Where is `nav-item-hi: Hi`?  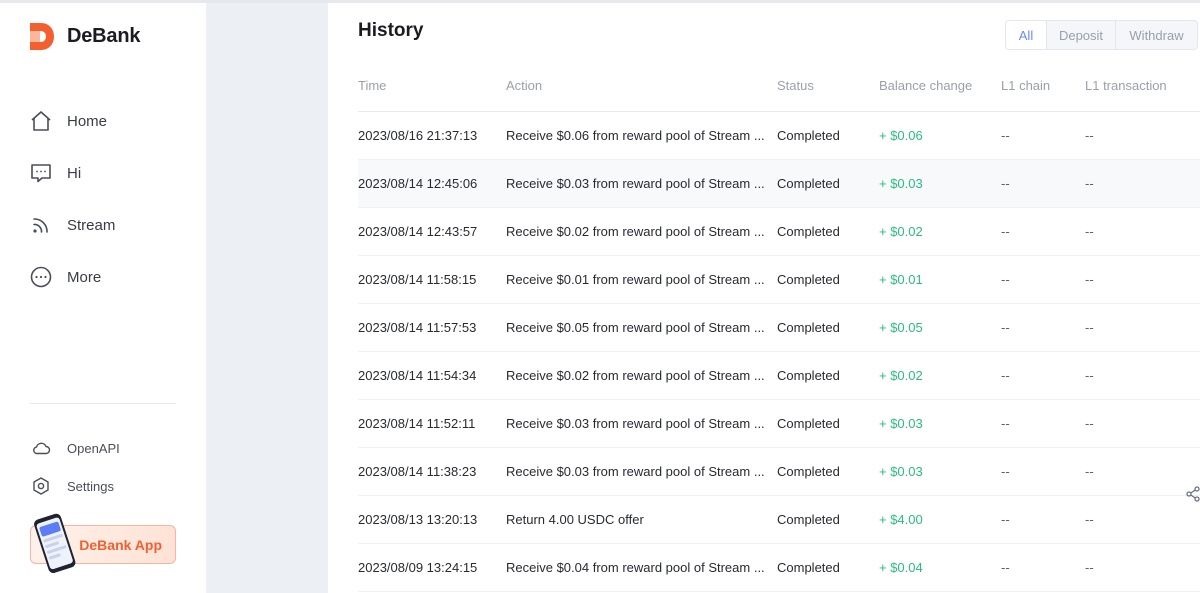 nav-item-hi: Hi is located at coordinates (72, 173).